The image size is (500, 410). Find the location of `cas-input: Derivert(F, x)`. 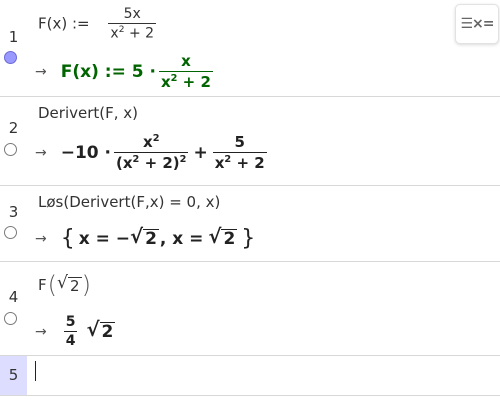

cas-input: Derivert(F, x) is located at coordinates (88, 113).